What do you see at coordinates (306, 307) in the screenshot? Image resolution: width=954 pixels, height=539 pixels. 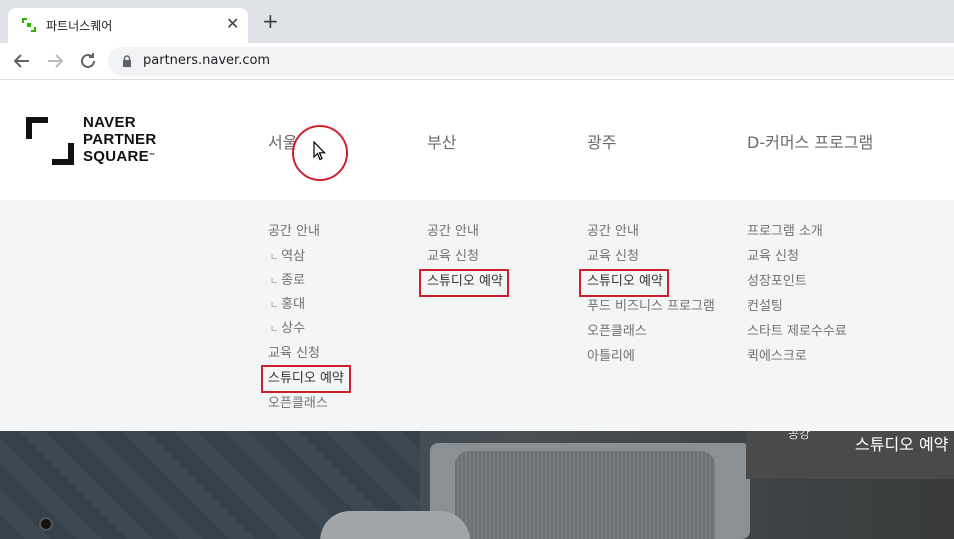 I see `menu-item-seoul-hongdae: 홍대` at bounding box center [306, 307].